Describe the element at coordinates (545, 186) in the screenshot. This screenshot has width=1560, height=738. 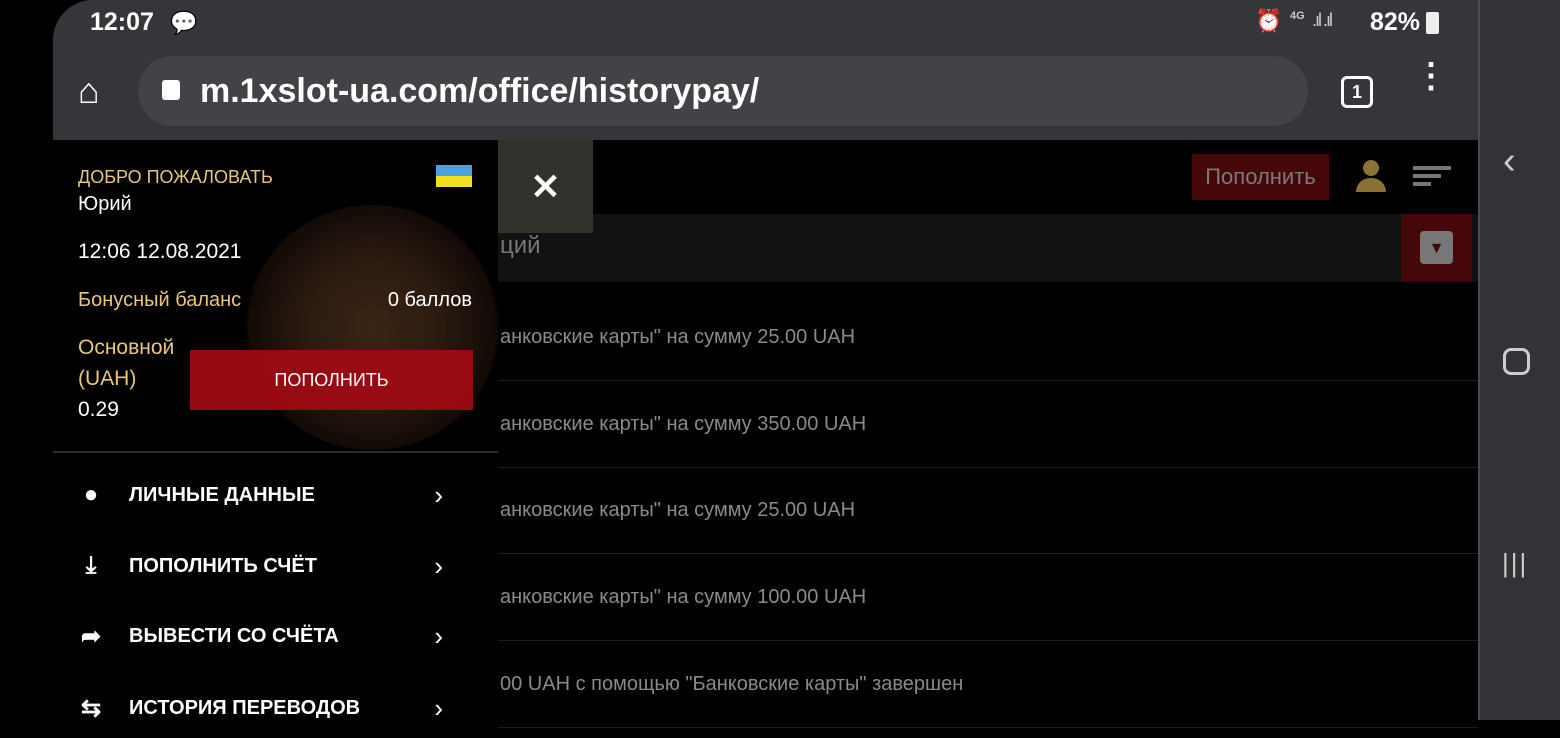
I see `close-drawer-button: ✕` at that location.